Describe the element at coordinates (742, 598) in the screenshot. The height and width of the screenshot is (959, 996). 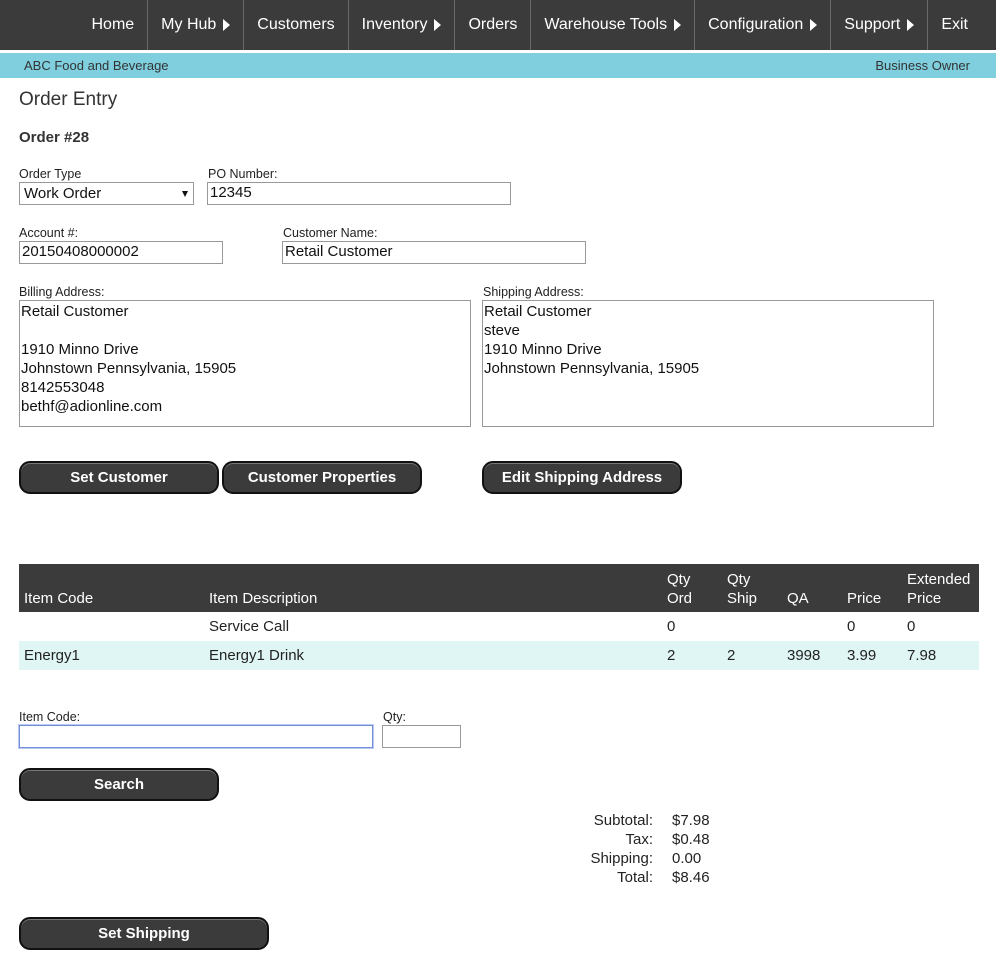
I see `header-qty-ship-line2: Ship` at that location.